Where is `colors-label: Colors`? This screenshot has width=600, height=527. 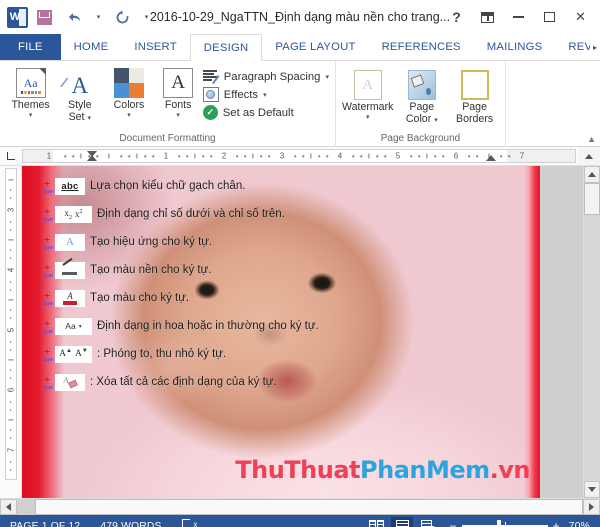
colors-label: Colors is located at coordinates (129, 105).